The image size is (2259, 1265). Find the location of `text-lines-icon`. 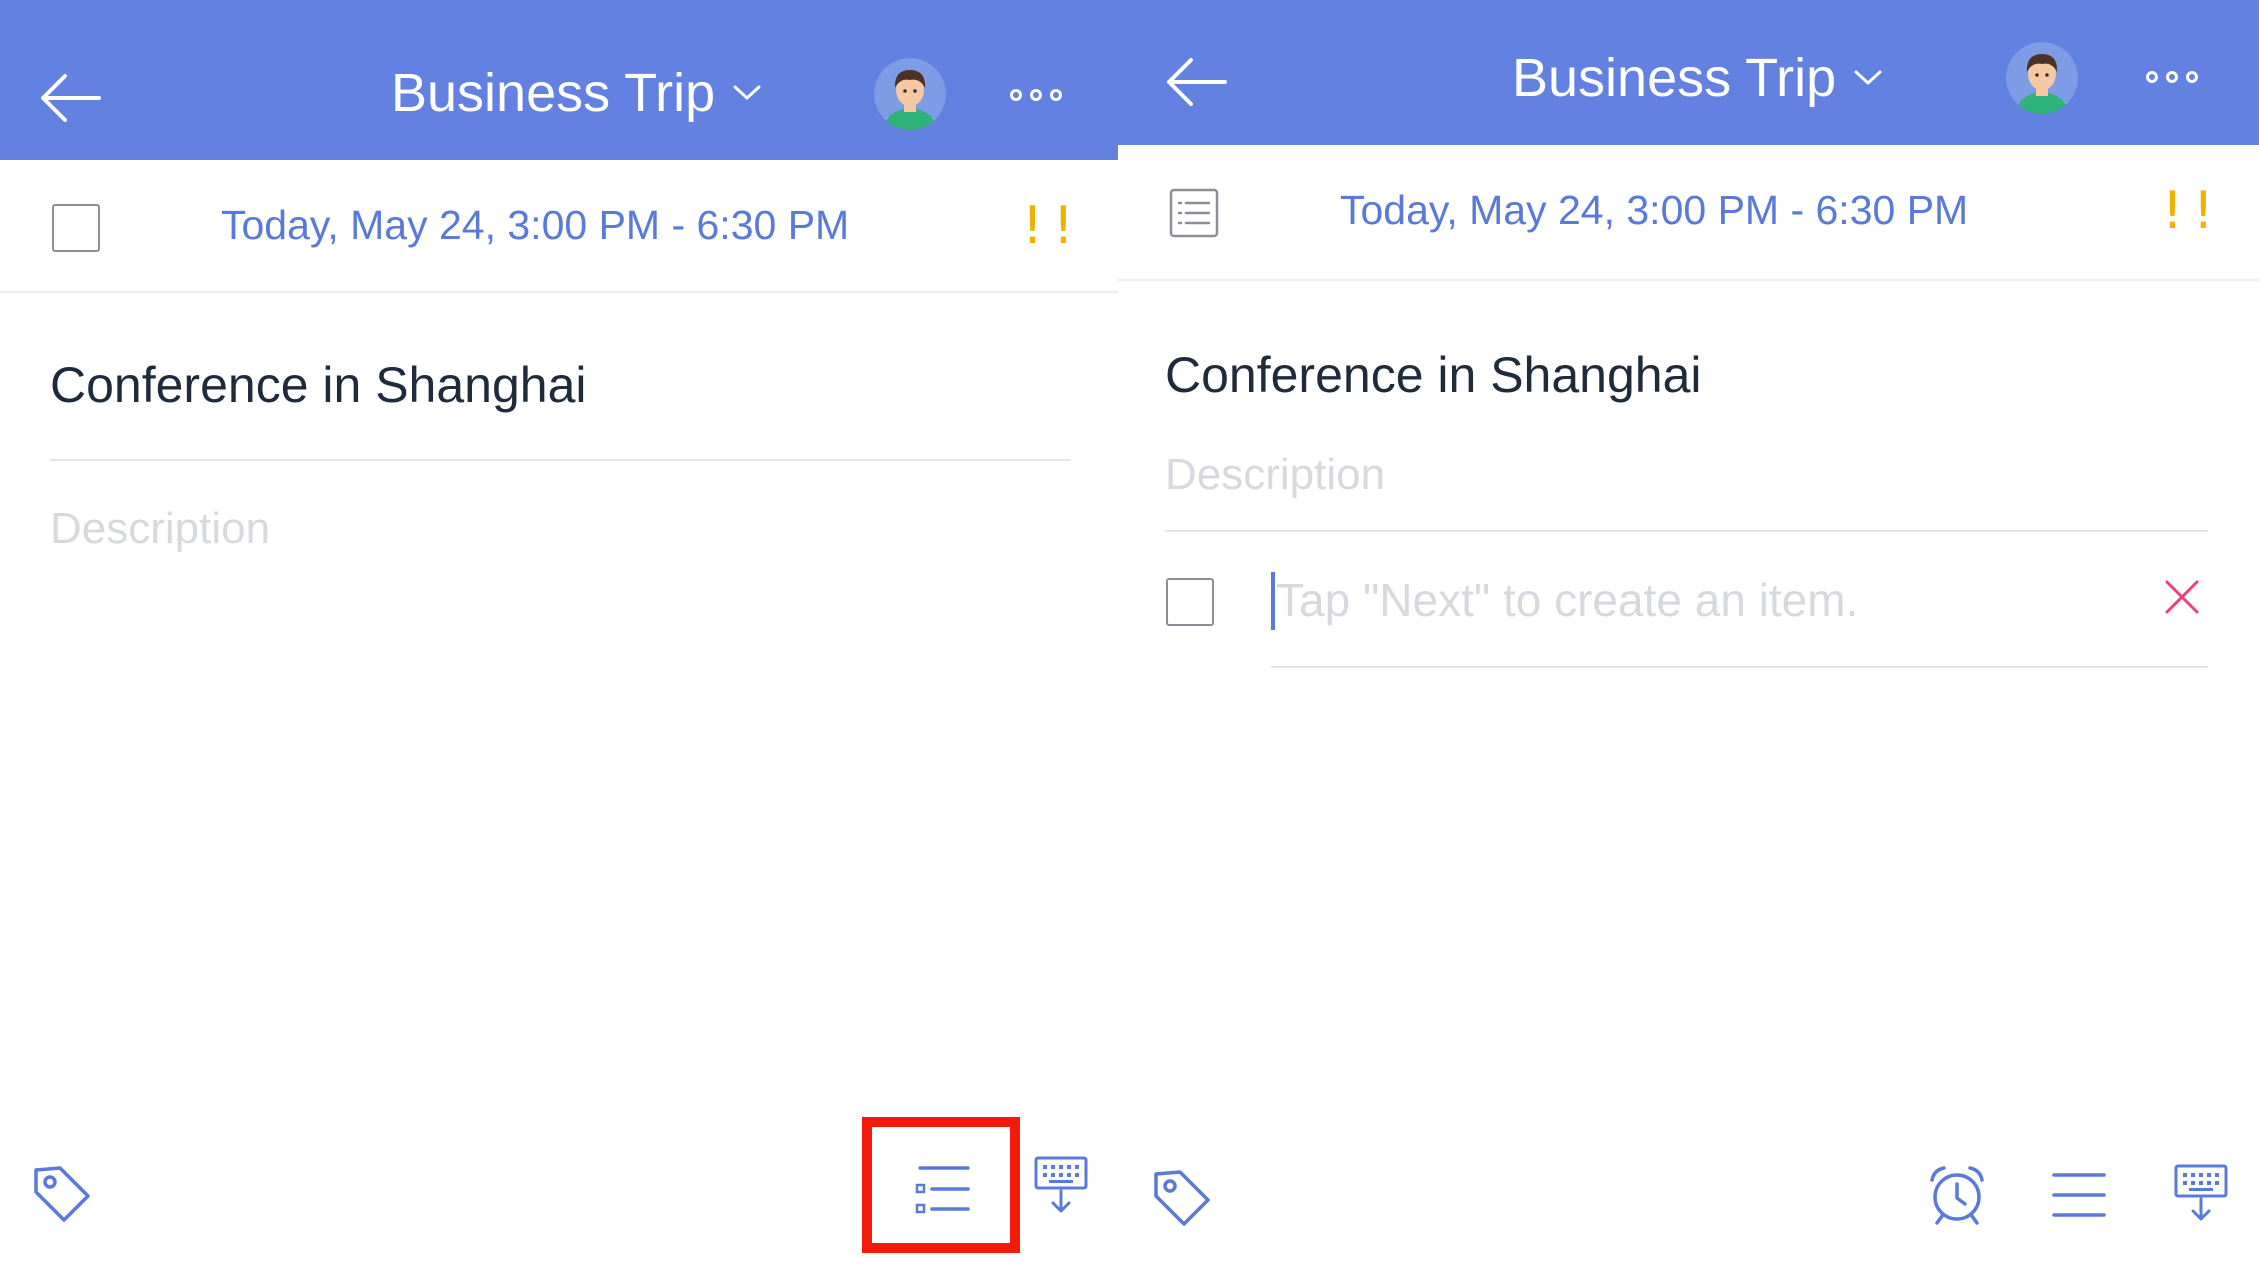

text-lines-icon is located at coordinates (2079, 1195).